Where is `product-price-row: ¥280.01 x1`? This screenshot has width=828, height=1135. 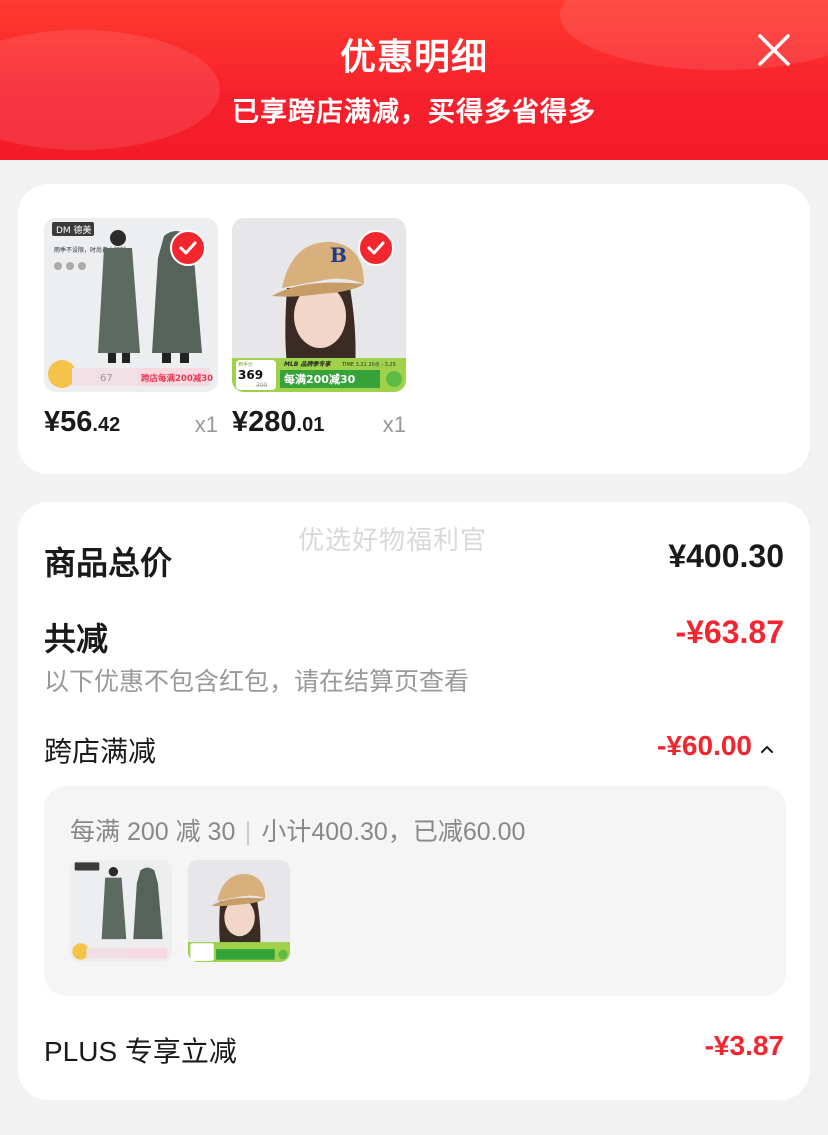 product-price-row: ¥280.01 x1 is located at coordinates (319, 426).